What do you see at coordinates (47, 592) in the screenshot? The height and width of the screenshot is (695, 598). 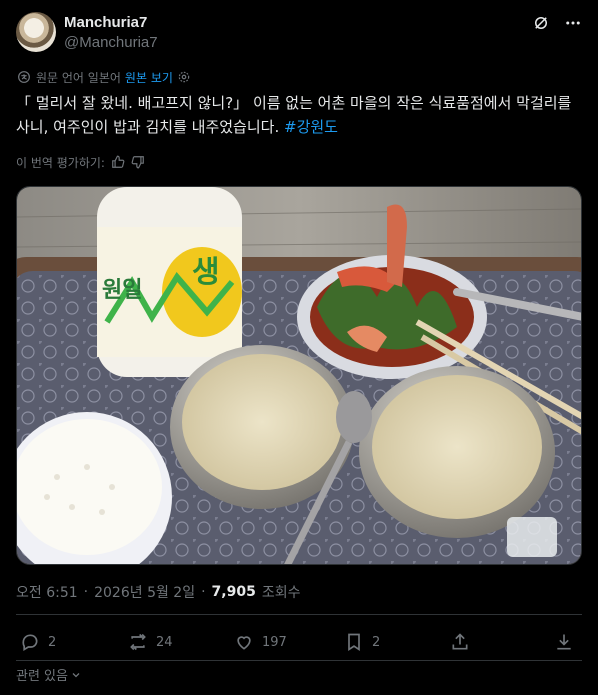 I see `post-time: 오전 6:51` at bounding box center [47, 592].